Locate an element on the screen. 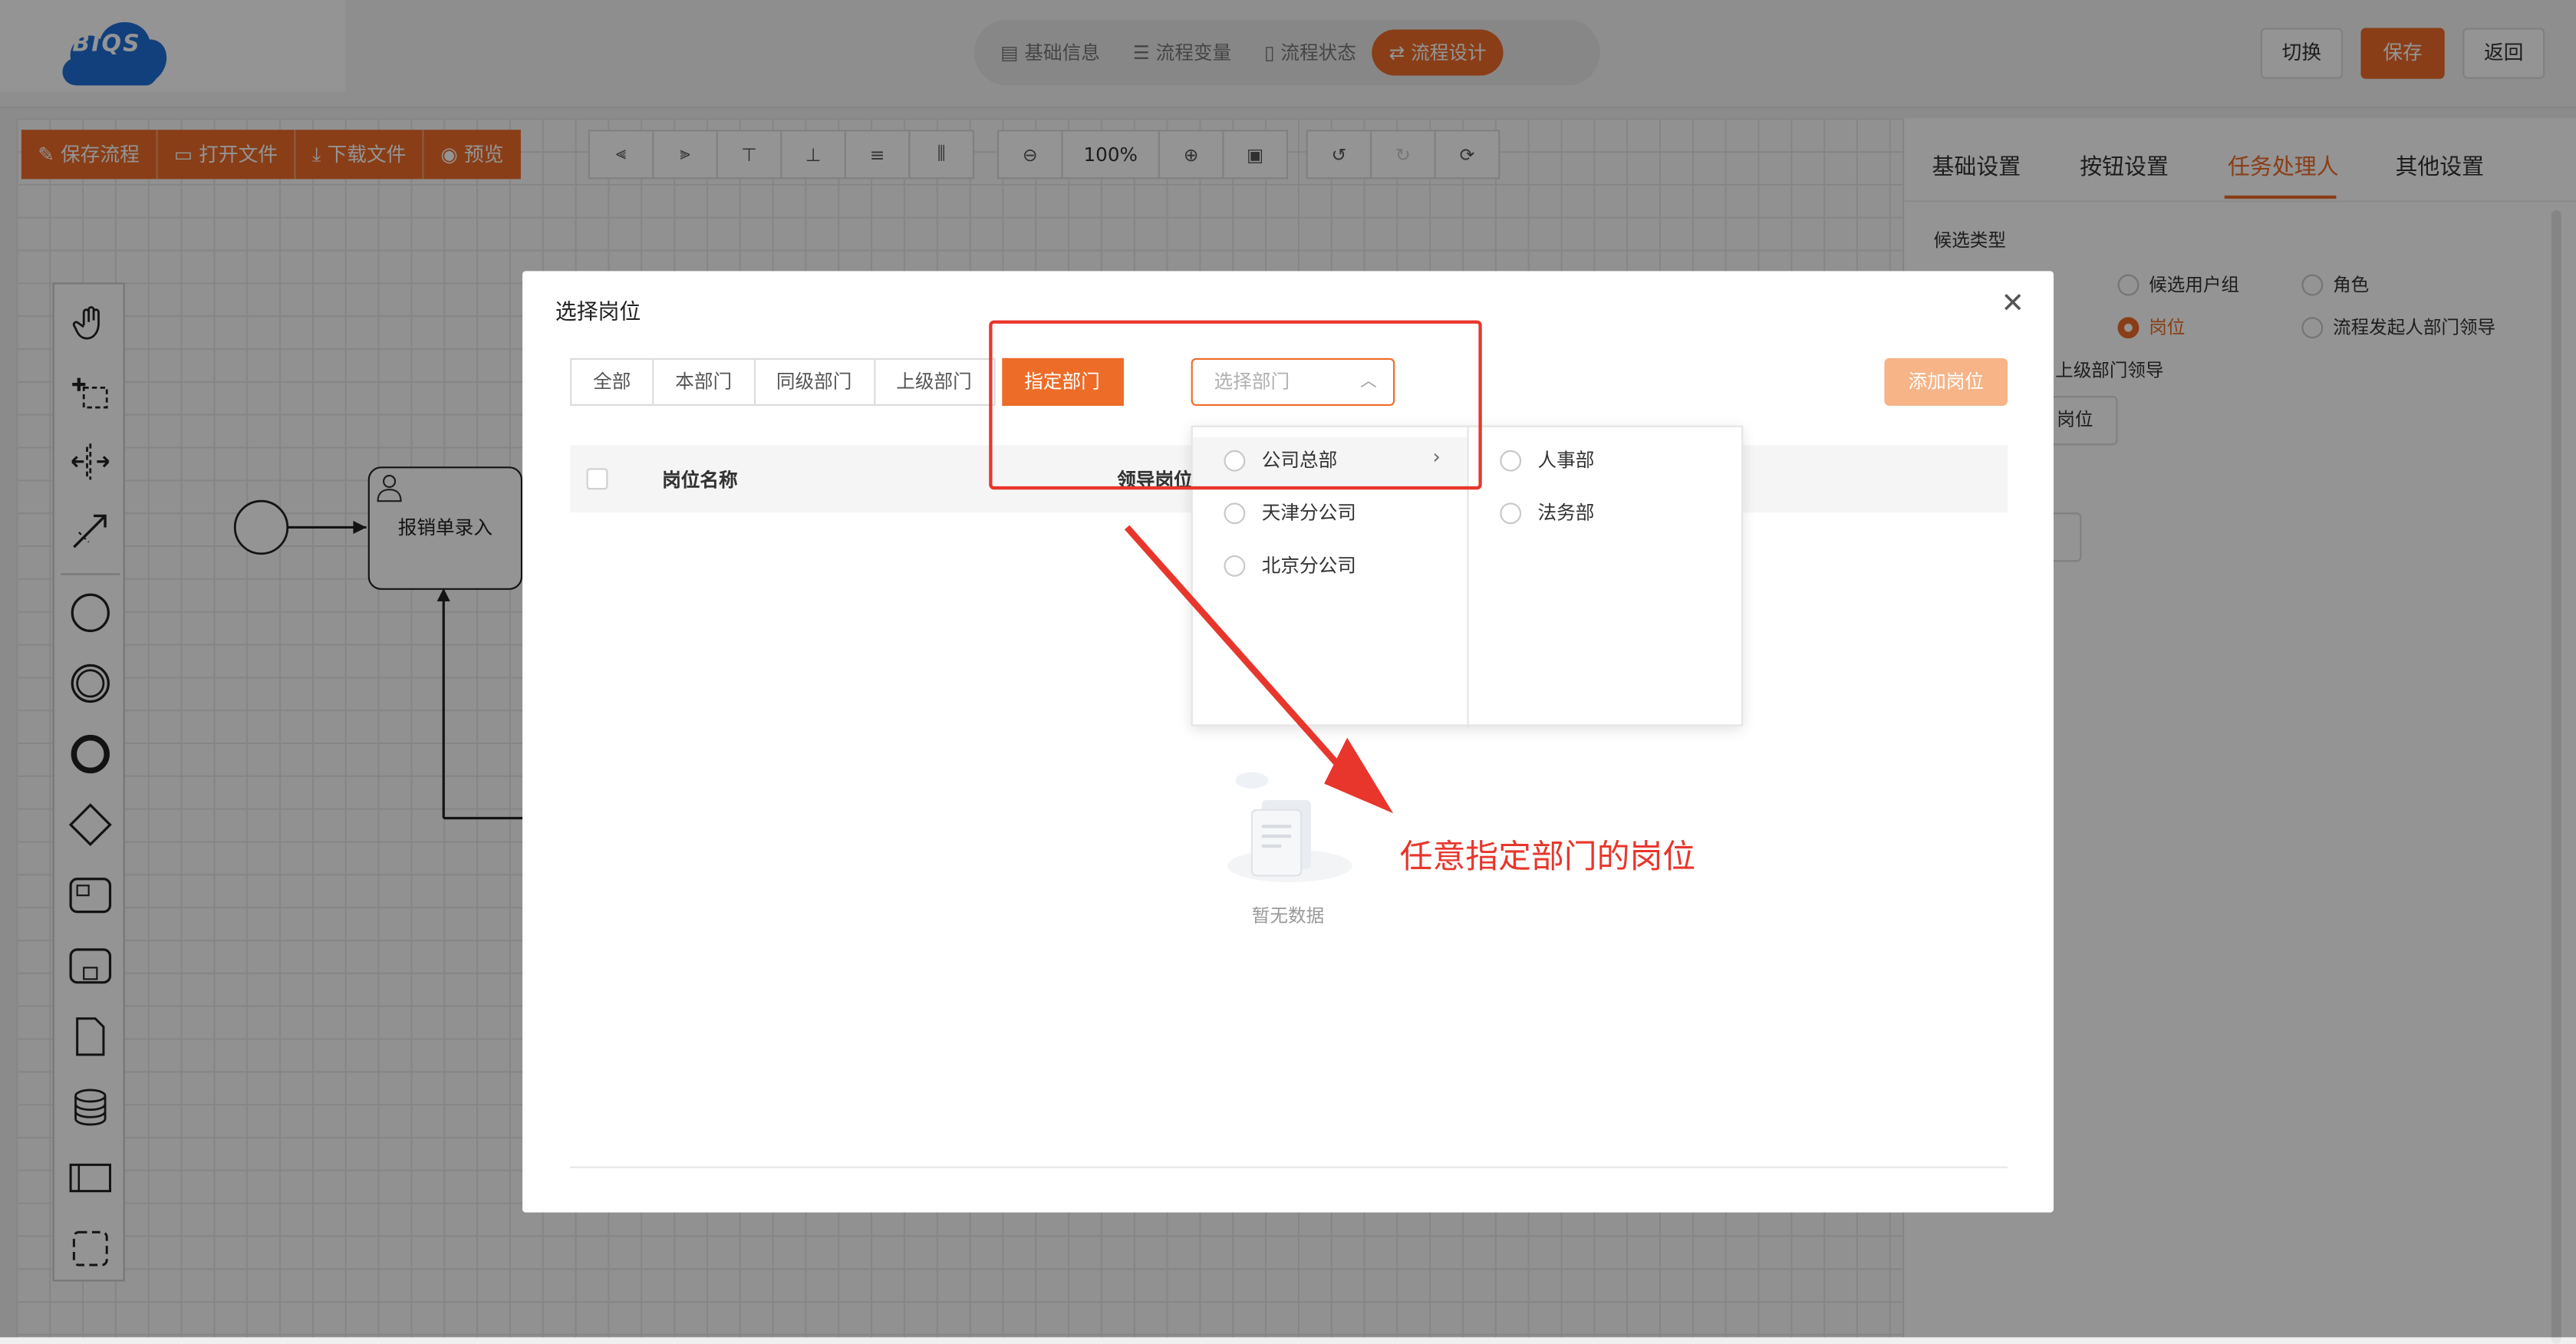 The image size is (2576, 1344). empty-text: 暂无数据 is located at coordinates (1288, 916).